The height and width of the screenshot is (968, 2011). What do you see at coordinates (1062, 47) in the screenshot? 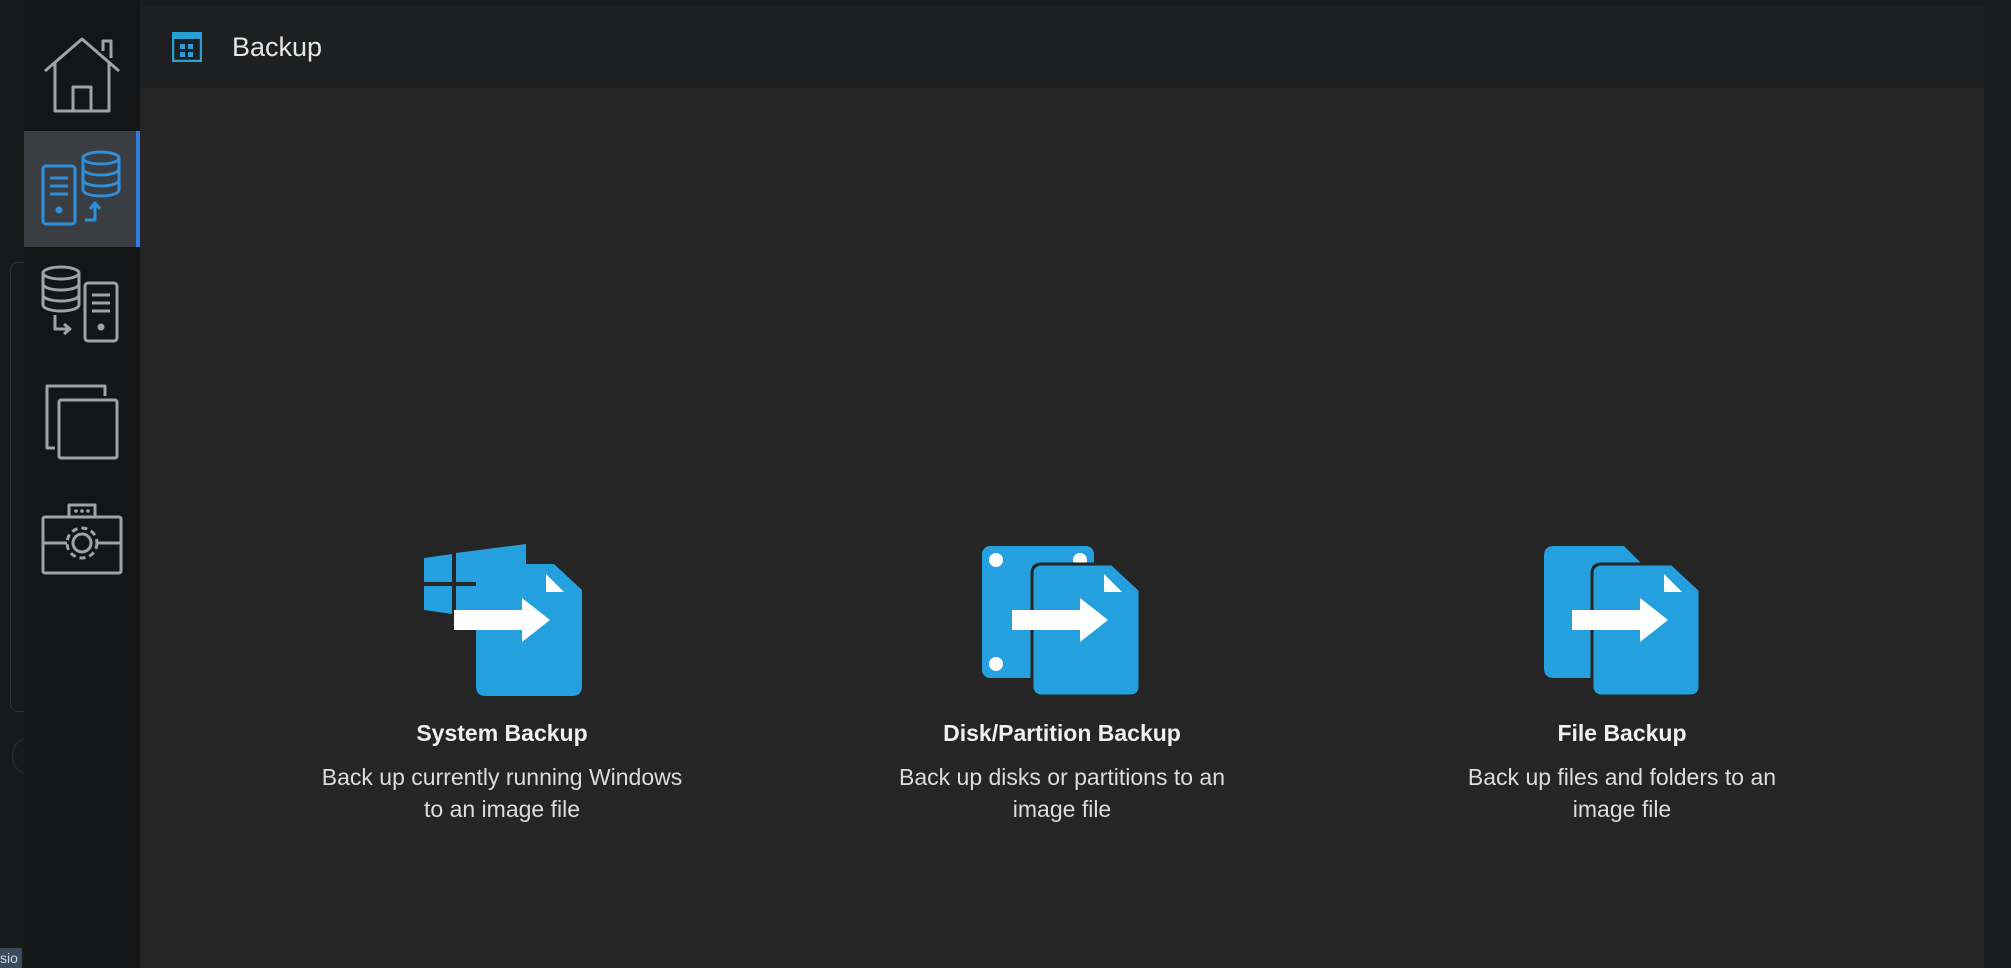
I see `page-header: Backup` at bounding box center [1062, 47].